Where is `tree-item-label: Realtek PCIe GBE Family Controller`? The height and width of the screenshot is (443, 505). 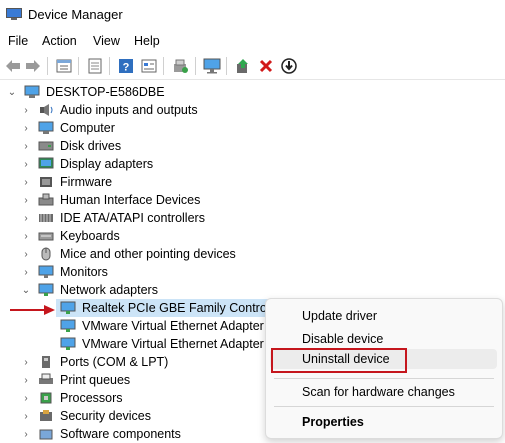 tree-item-label: Realtek PCIe GBE Family Controller is located at coordinates (183, 308).